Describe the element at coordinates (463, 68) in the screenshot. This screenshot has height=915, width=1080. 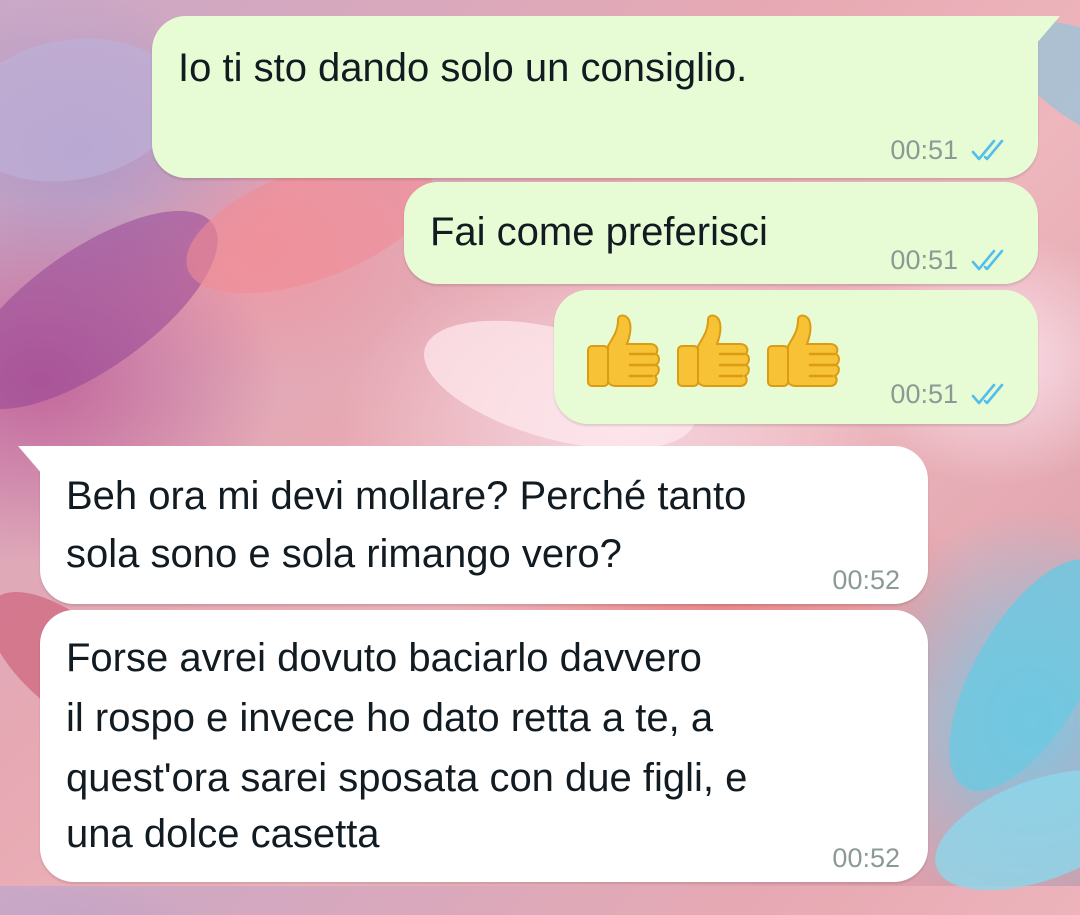
I see `message-text: Io ti sto dando solo un consiglio.` at that location.